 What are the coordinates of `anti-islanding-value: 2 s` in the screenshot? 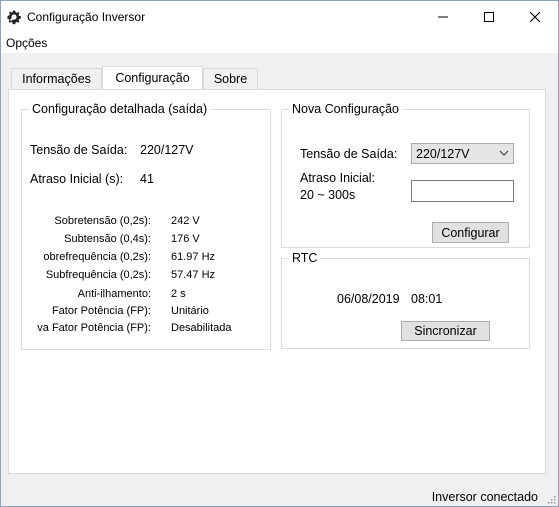 It's located at (178, 294).